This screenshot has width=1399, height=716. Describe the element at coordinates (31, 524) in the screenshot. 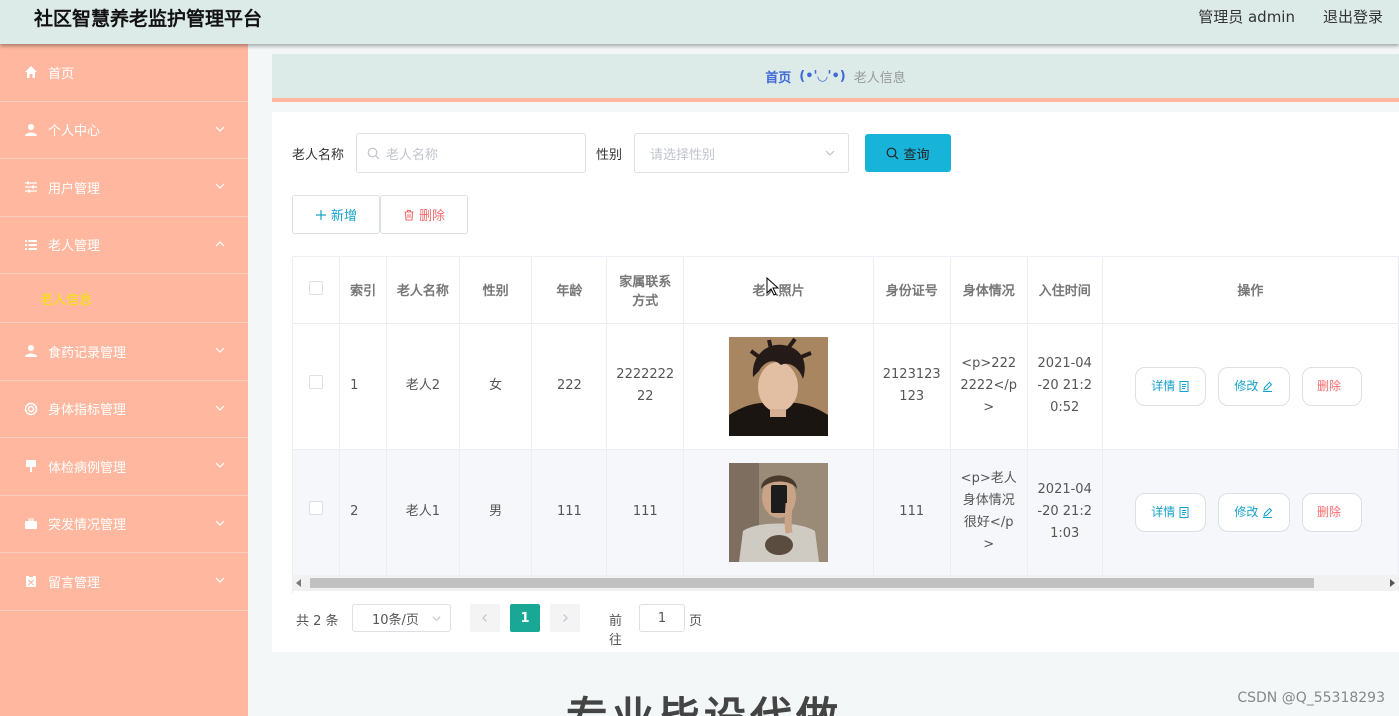

I see `briefcase-icon` at that location.